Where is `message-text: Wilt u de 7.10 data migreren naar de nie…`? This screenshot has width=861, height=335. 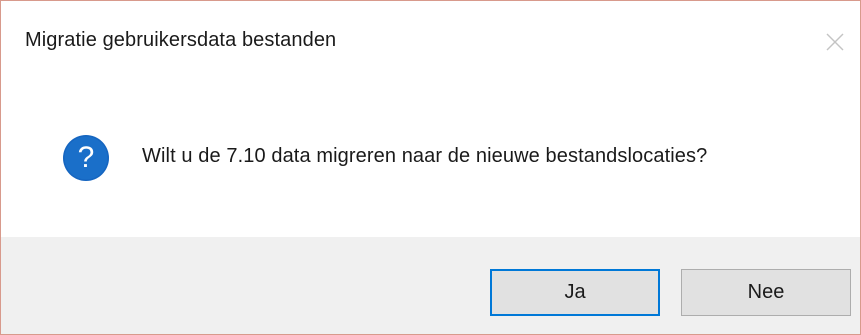 message-text: Wilt u de 7.10 data migreren naar de nie… is located at coordinates (425, 156).